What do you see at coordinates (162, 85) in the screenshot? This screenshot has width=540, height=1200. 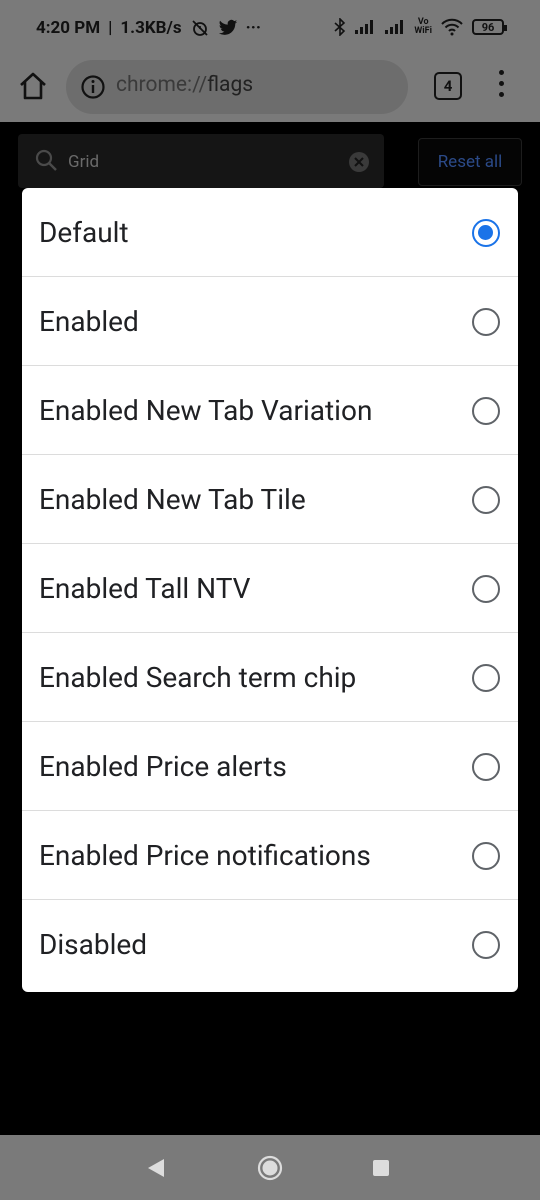 I see `url-scheme: chrome://` at bounding box center [162, 85].